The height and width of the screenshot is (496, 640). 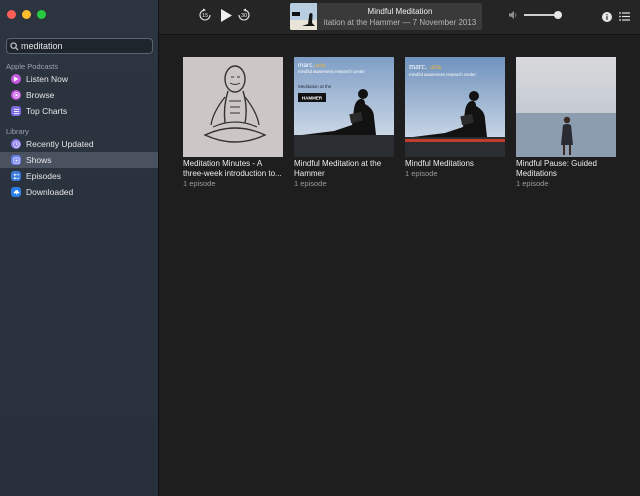 I want to click on speaker-icon, so click(x=513, y=15).